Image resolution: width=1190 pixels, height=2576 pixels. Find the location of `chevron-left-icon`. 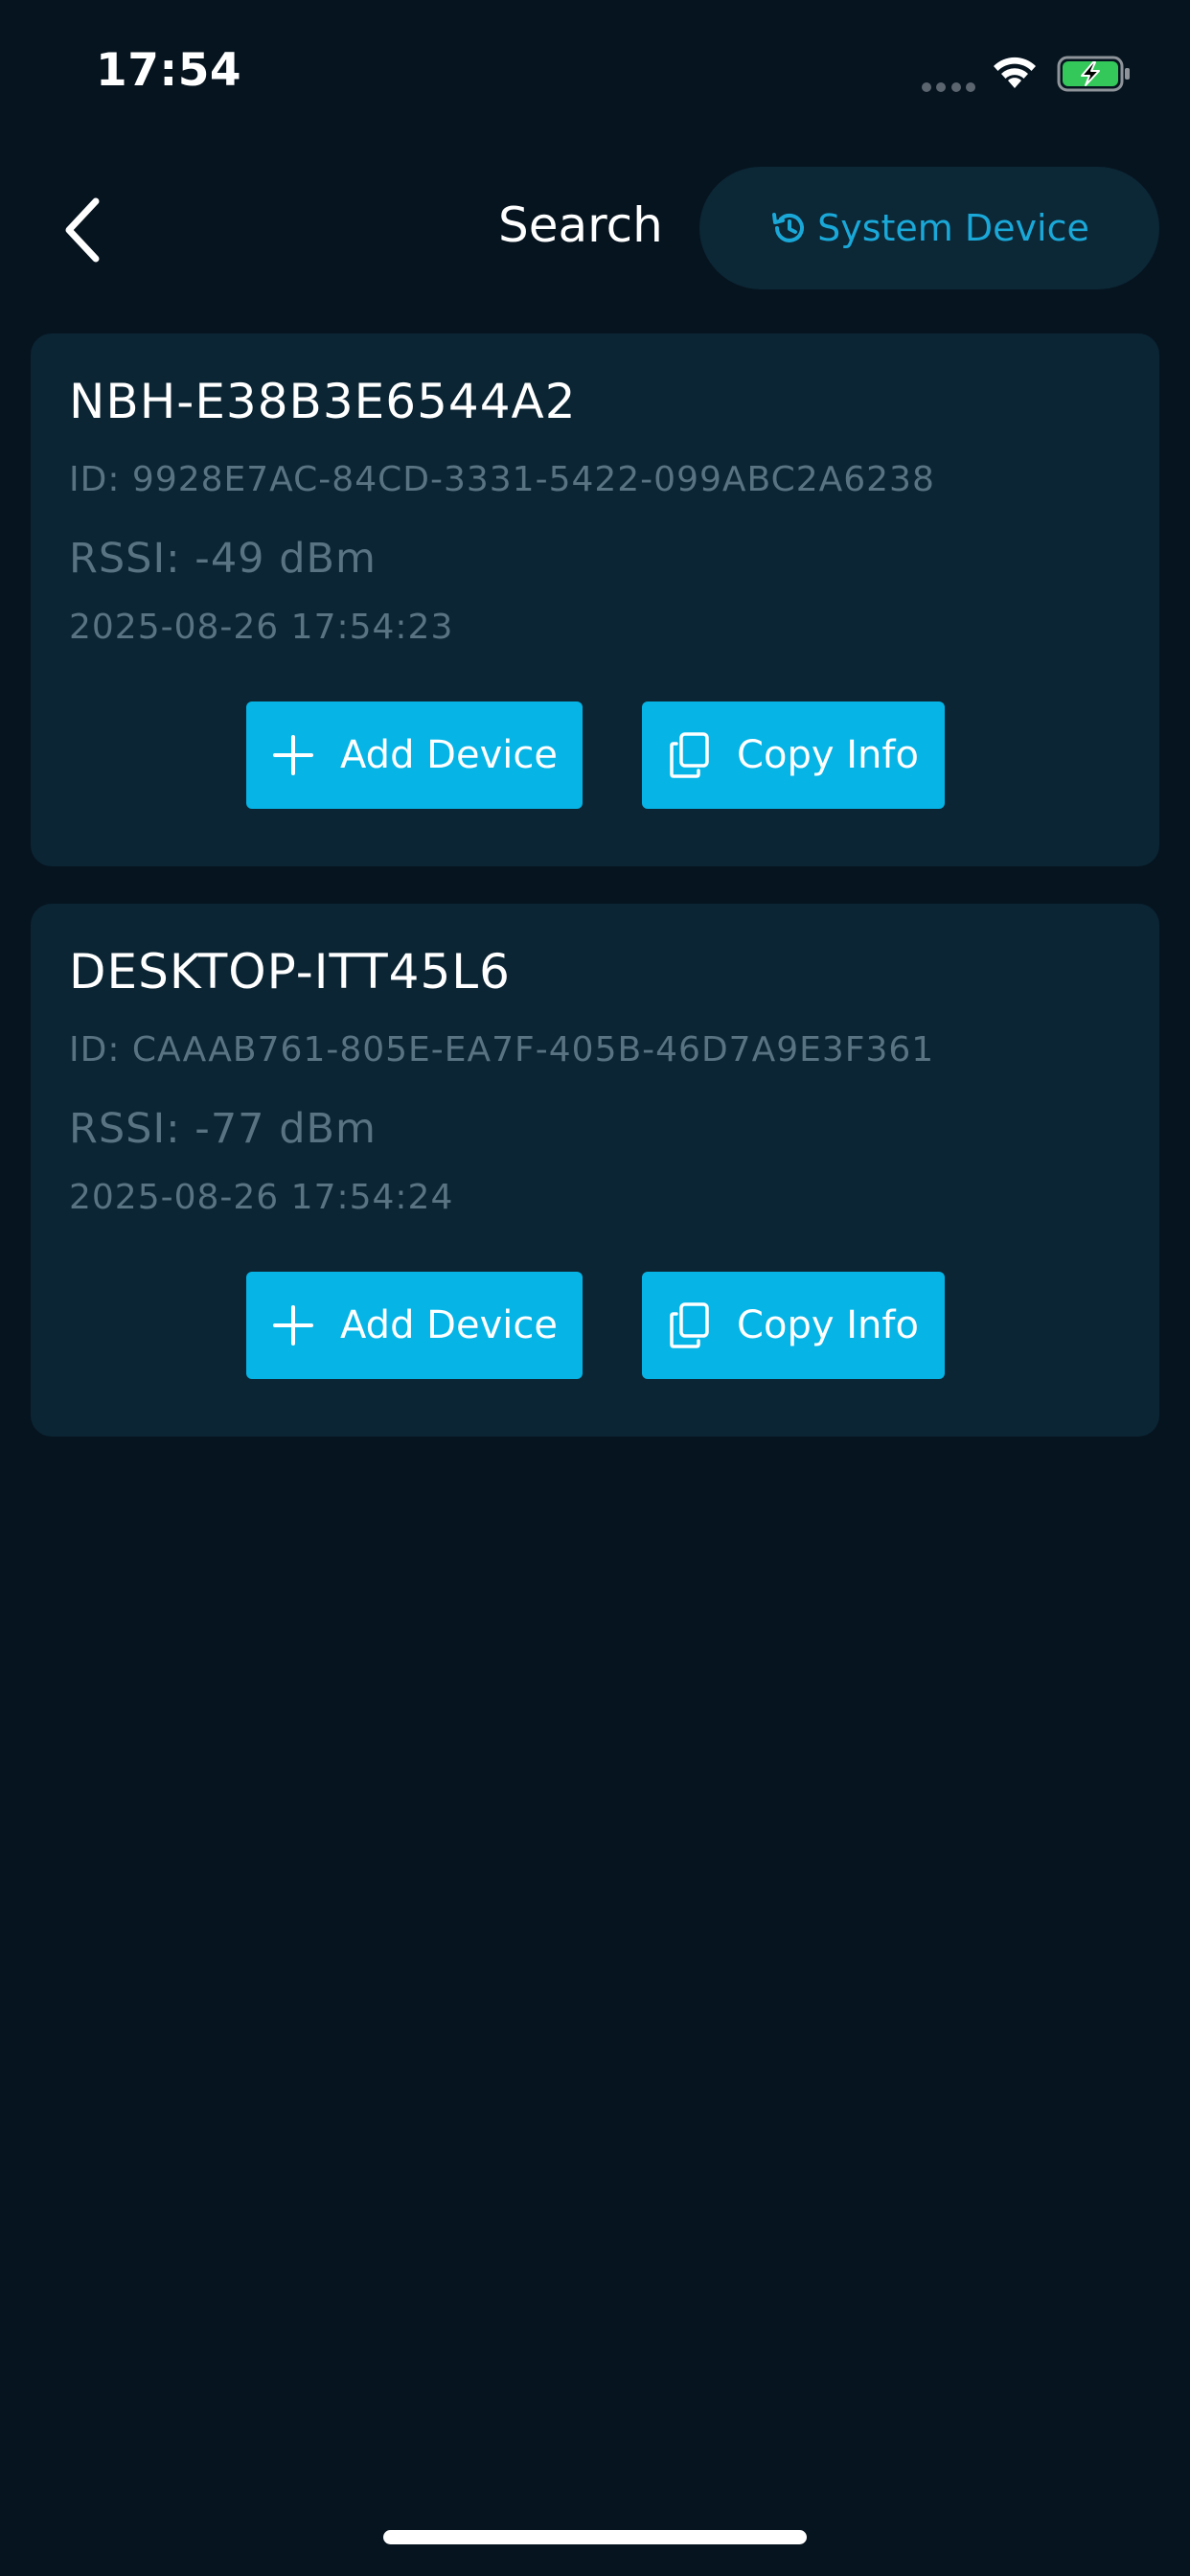

chevron-left-icon is located at coordinates (83, 230).